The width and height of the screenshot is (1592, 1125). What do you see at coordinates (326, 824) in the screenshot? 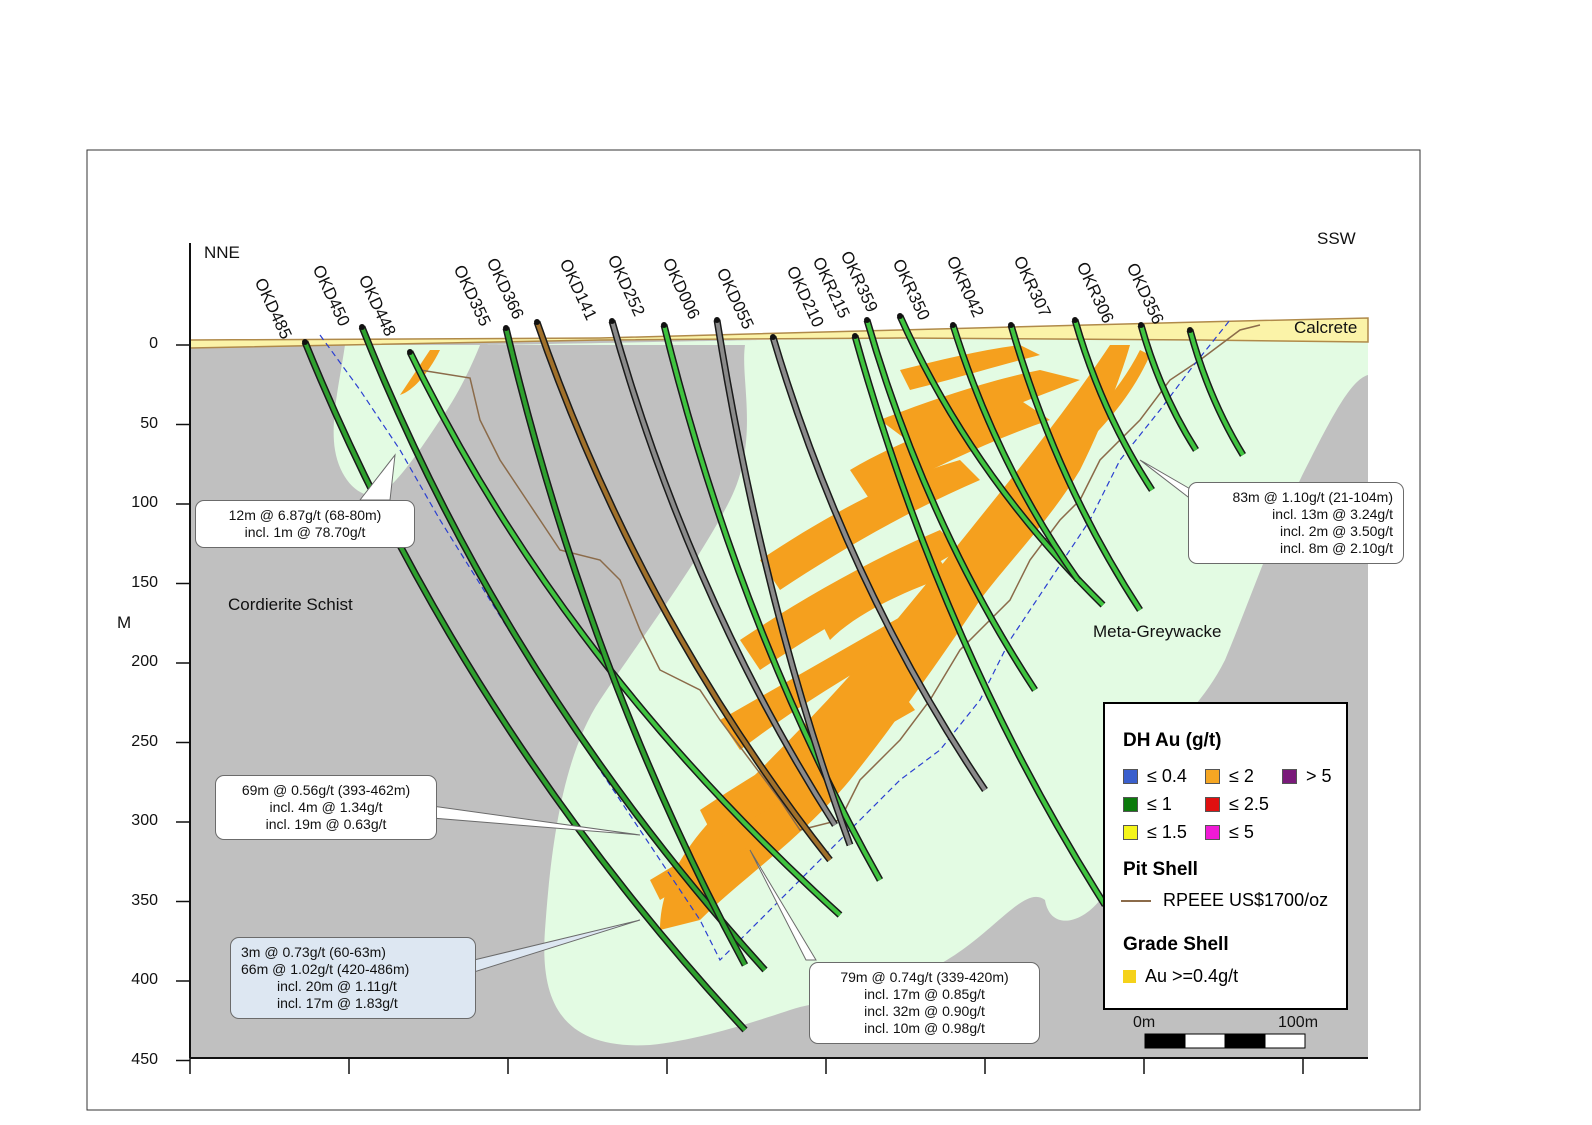
I see `callout-line: incl. 19m @ 0.63g/t` at bounding box center [326, 824].